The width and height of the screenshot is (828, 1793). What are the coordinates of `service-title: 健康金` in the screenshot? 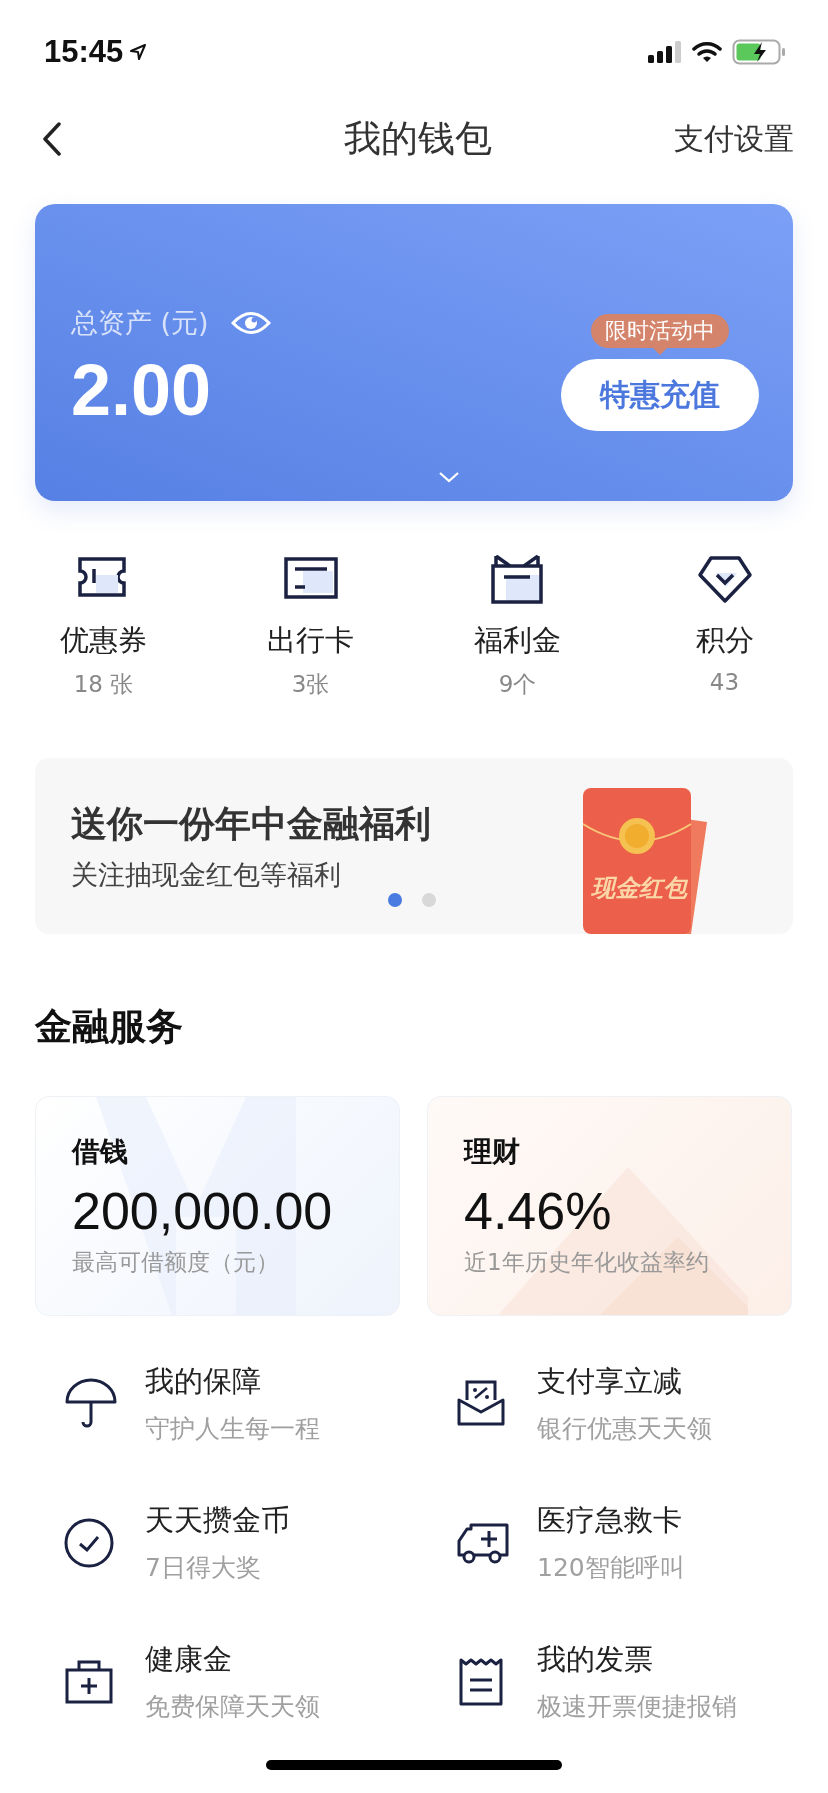 It's located at (189, 1659).